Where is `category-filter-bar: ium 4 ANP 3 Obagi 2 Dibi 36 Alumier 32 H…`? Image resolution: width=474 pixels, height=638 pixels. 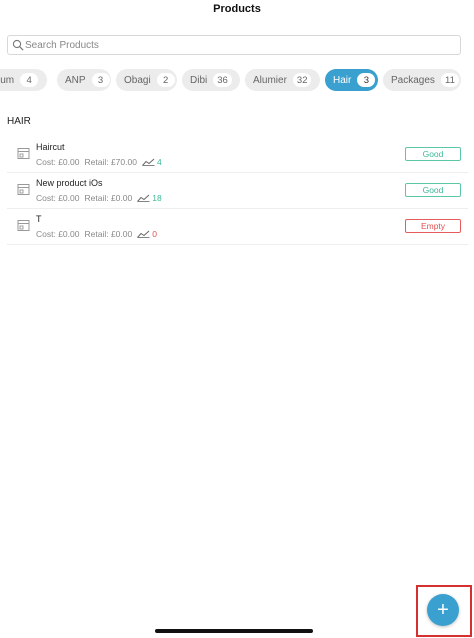 category-filter-bar: ium 4 ANP 3 Obagi 2 Dibi 36 Alumier 32 H… is located at coordinates (237, 80).